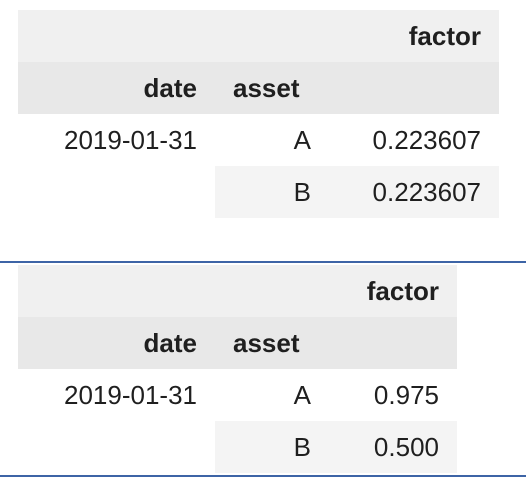 This screenshot has width=526, height=478. I want to click on factor-value-cell: 0.500, so click(393, 447).